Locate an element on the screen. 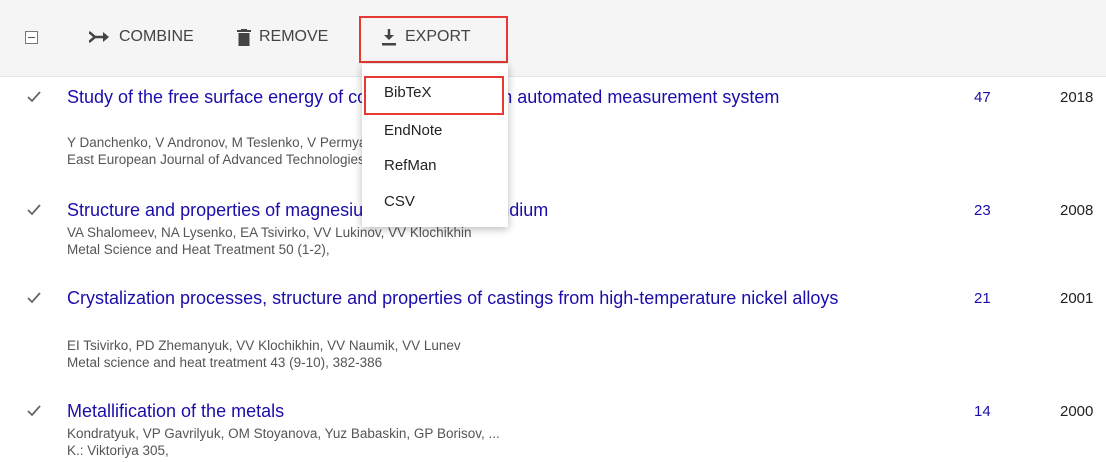 This screenshot has height=462, width=1106. export-refman-option: RefMan is located at coordinates (410, 165).